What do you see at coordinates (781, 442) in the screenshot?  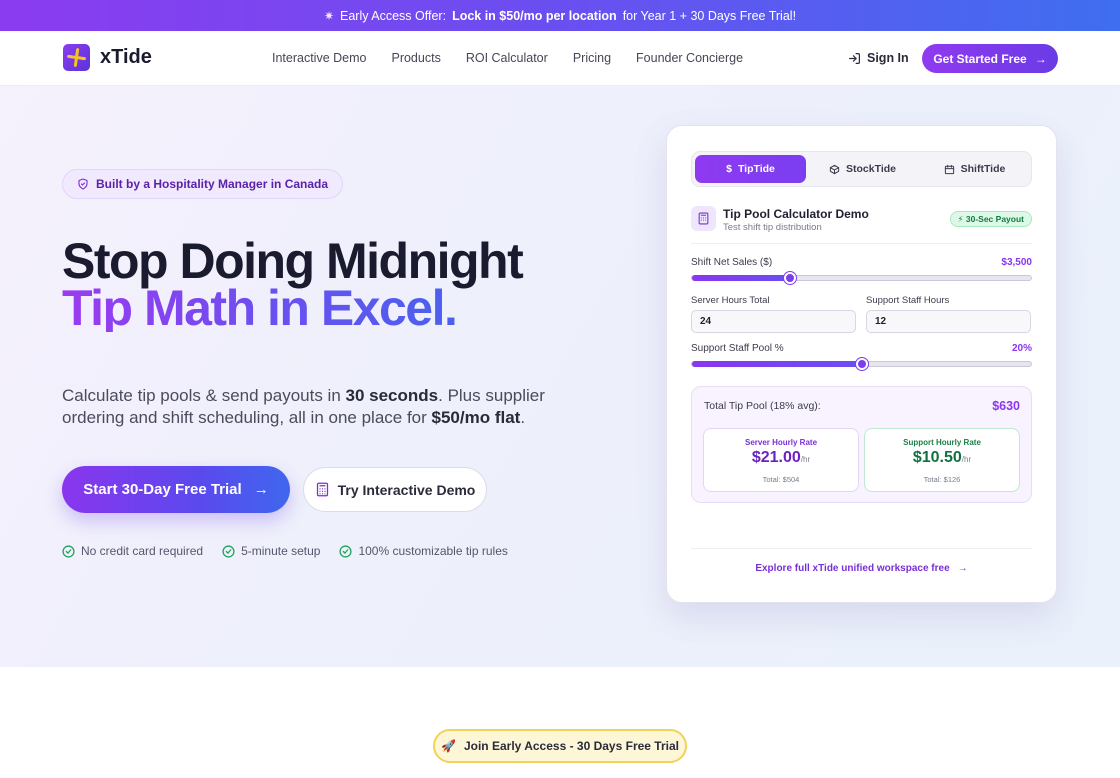 I see `server-rate-label: Server Hourly Rate` at bounding box center [781, 442].